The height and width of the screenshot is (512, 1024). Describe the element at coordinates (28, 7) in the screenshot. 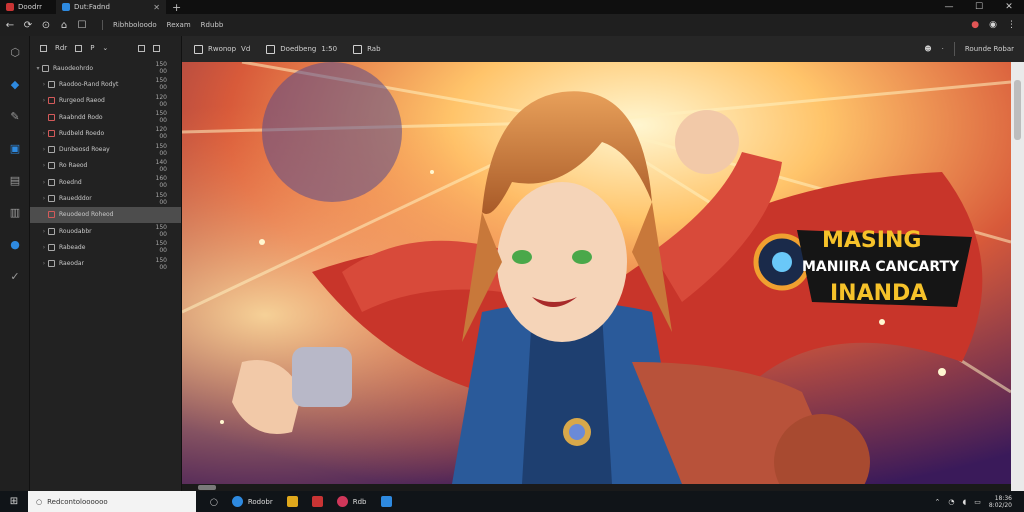

I see `tab-doodrr: Doodrr` at that location.